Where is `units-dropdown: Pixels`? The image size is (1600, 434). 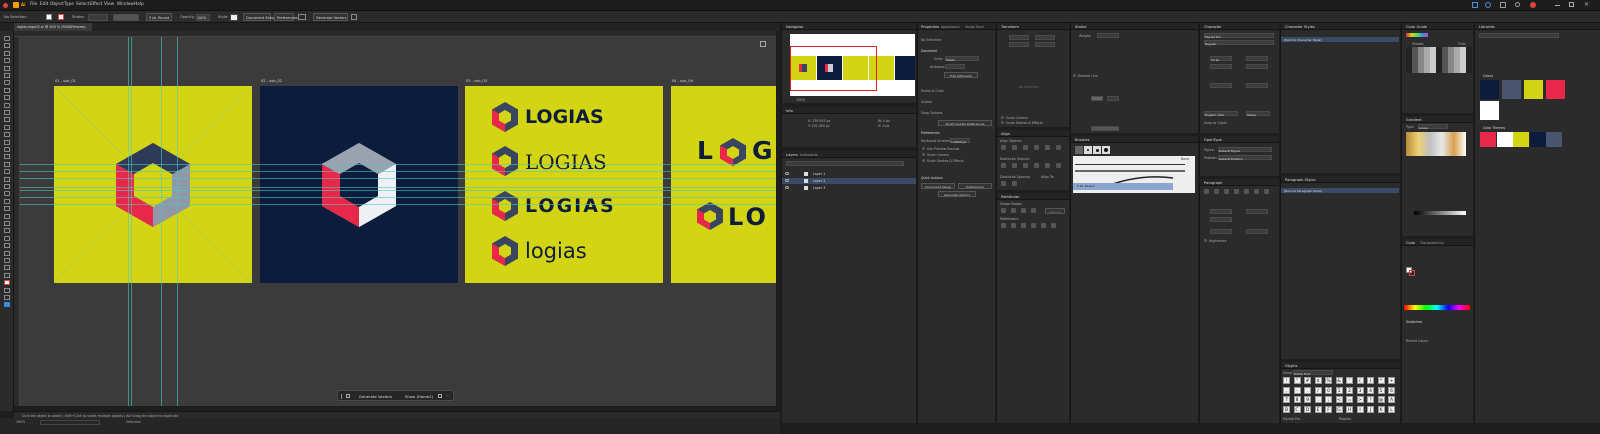 units-dropdown: Pixels is located at coordinates (962, 59).